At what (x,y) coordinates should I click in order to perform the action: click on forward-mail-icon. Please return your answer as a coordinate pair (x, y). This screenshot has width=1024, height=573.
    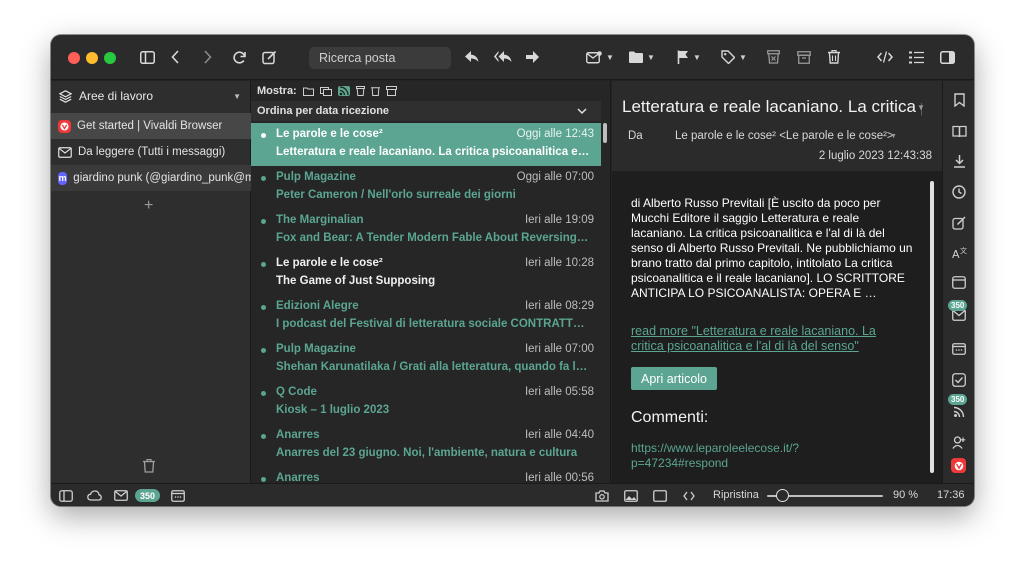
    Looking at the image, I should click on (532, 57).